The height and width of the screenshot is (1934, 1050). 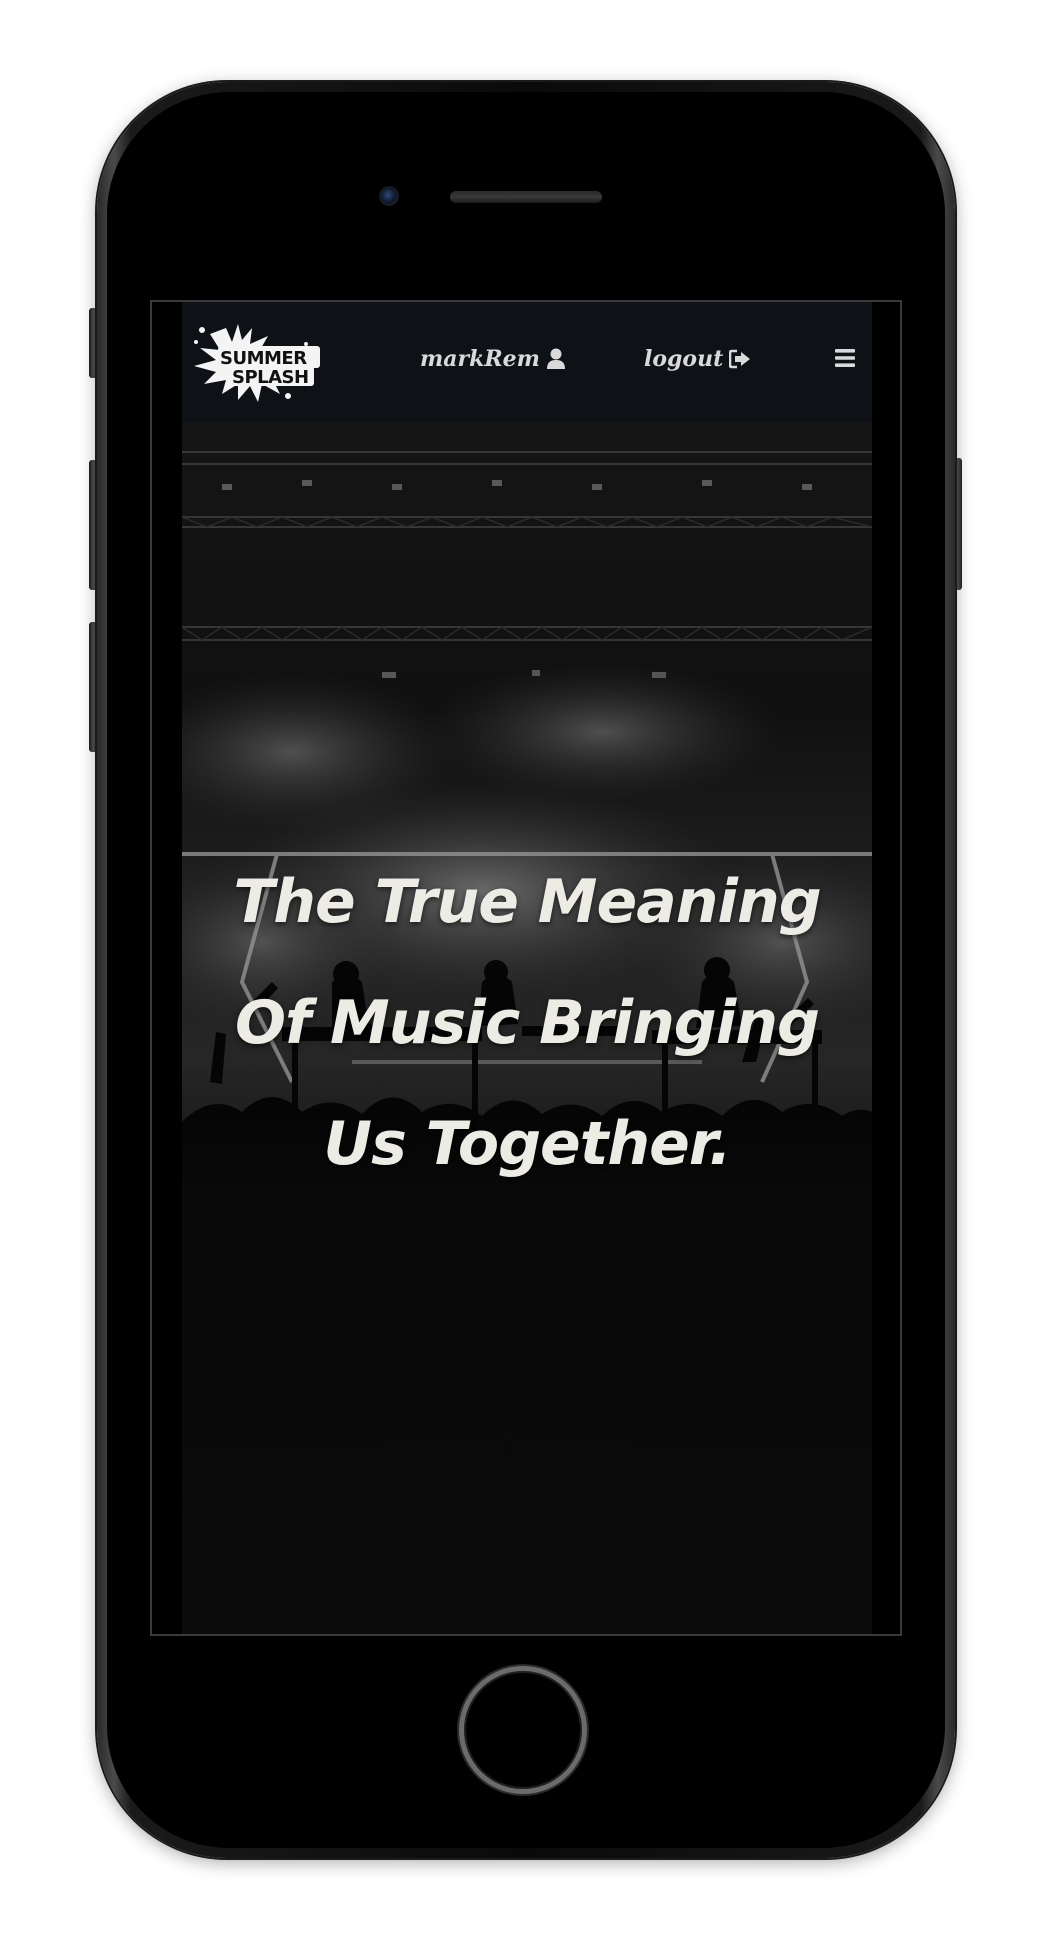 I want to click on hamburger-menu-button, so click(x=845, y=358).